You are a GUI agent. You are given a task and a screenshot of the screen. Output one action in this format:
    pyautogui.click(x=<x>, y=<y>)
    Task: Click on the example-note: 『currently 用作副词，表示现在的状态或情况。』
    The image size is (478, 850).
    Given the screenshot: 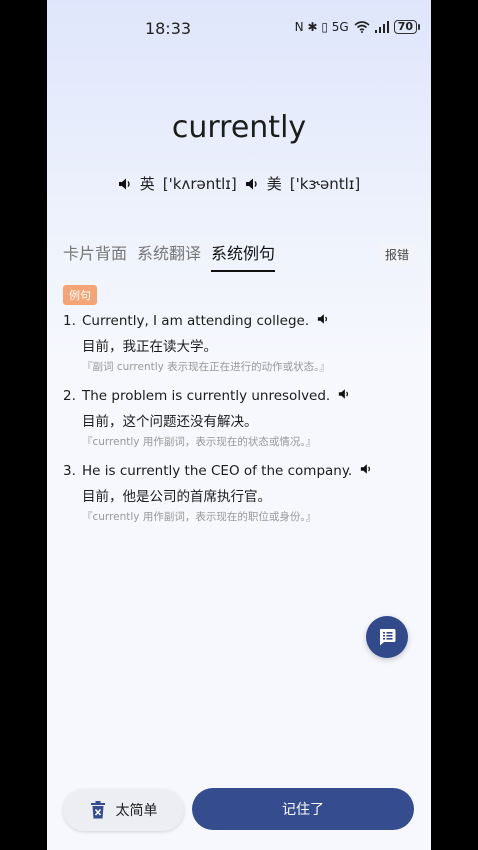 What is the action you would take?
    pyautogui.click(x=199, y=442)
    